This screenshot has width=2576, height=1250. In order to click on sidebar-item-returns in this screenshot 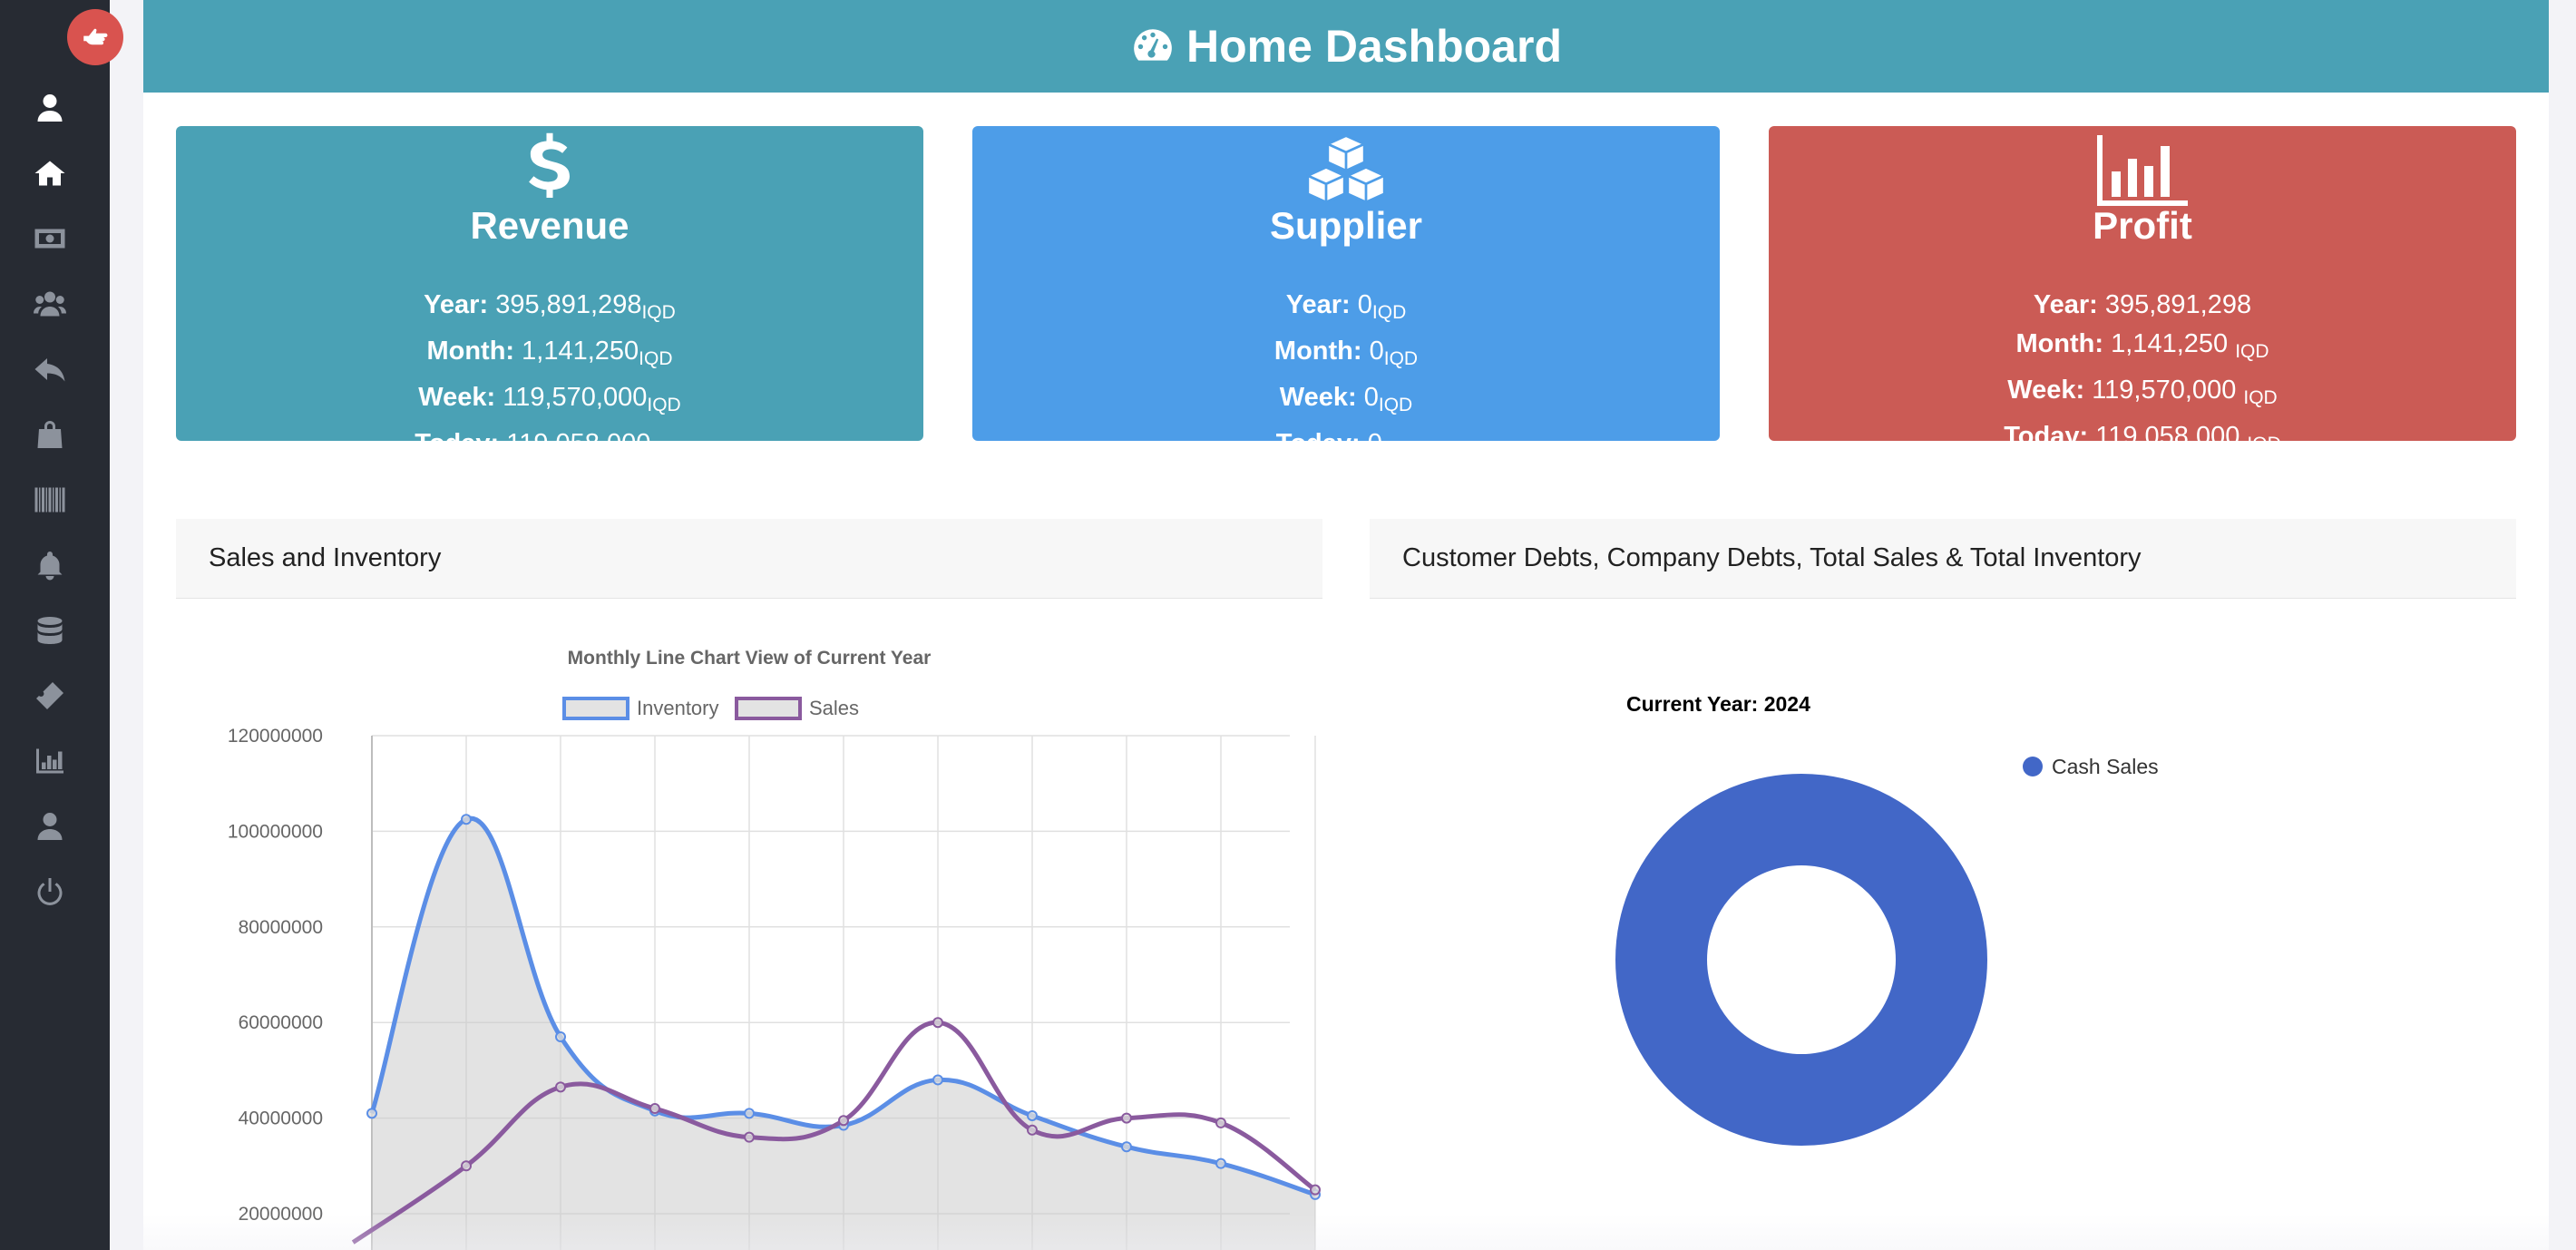, I will do `click(50, 370)`.